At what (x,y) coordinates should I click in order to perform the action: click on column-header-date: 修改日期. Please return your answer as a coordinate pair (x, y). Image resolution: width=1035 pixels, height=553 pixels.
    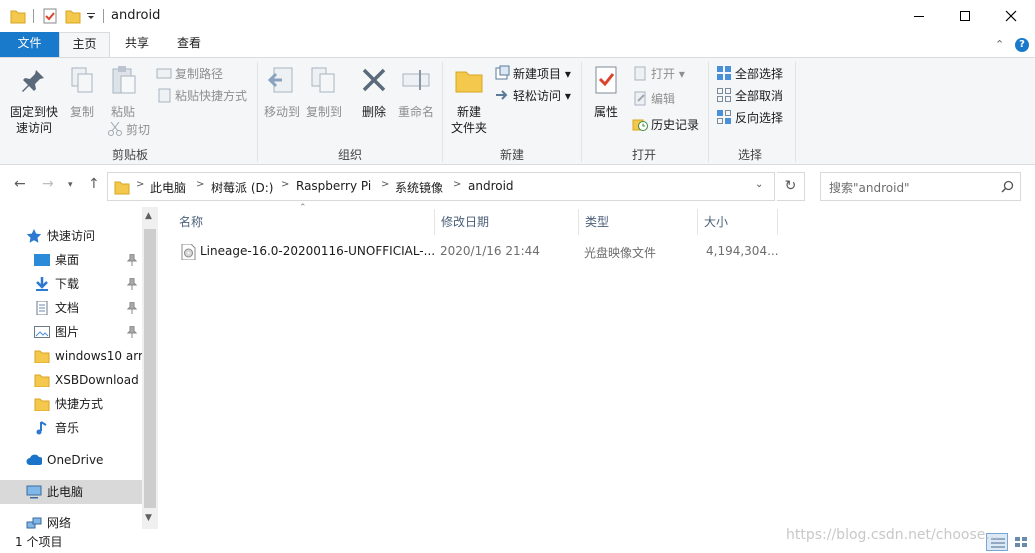
    Looking at the image, I should click on (506, 224).